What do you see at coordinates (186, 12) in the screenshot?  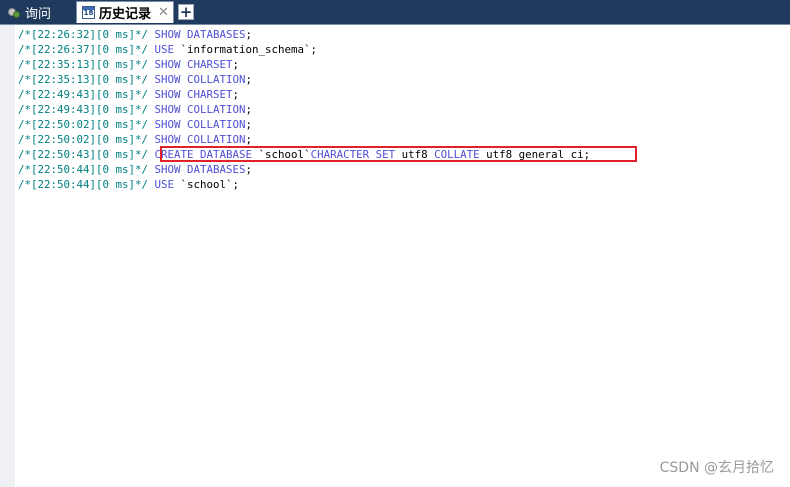 I see `add-tab-button: +` at bounding box center [186, 12].